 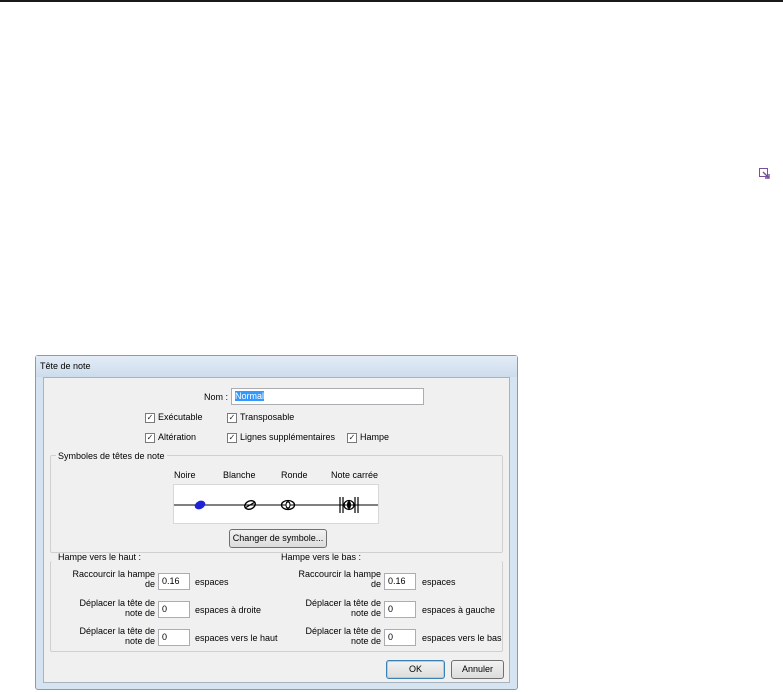 I want to click on ok-button: OK, so click(x=415, y=669).